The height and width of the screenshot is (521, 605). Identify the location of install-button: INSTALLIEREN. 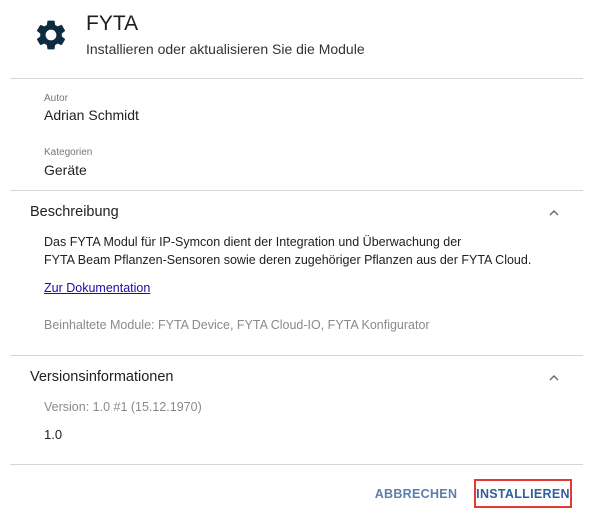
(523, 493).